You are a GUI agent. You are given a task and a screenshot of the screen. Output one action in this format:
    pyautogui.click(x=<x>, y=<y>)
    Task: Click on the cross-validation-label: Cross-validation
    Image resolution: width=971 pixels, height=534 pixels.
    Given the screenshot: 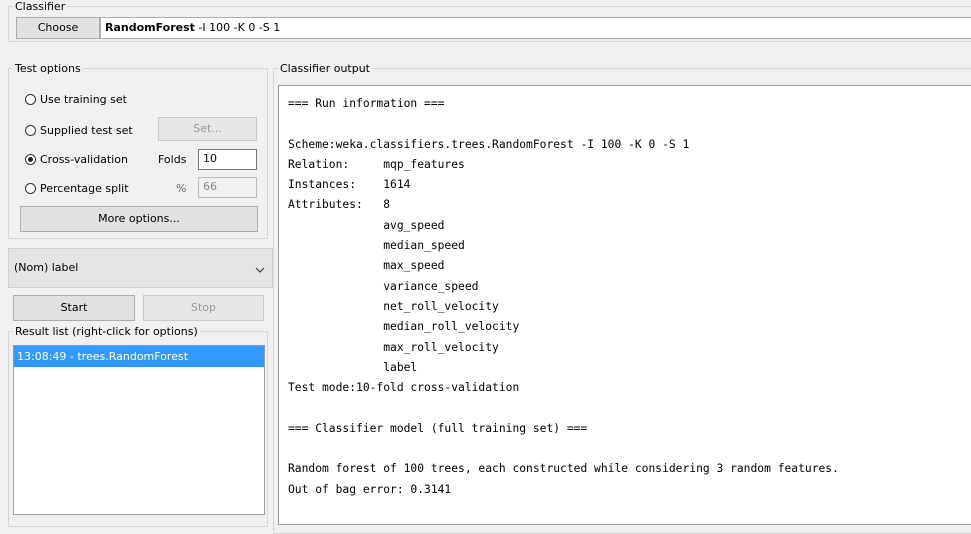 What is the action you would take?
    pyautogui.click(x=84, y=159)
    